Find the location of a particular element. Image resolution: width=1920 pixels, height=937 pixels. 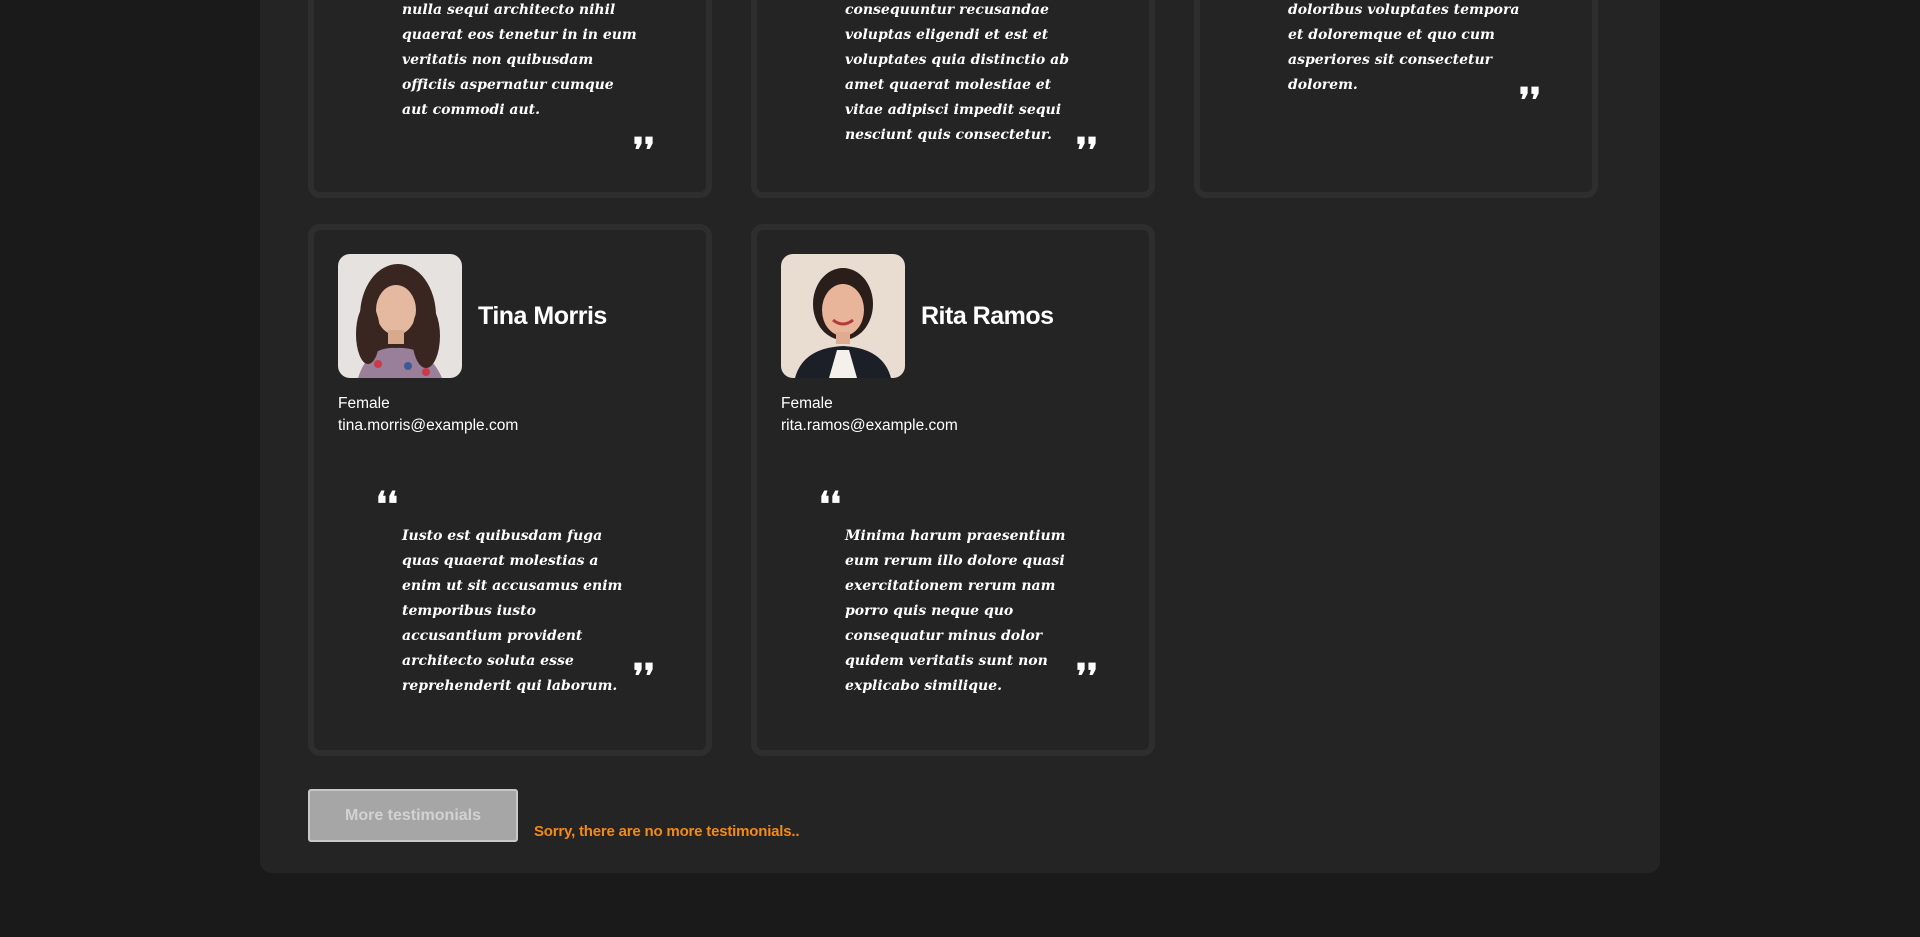

testimonial-name: Rita Ramos is located at coordinates (987, 315).